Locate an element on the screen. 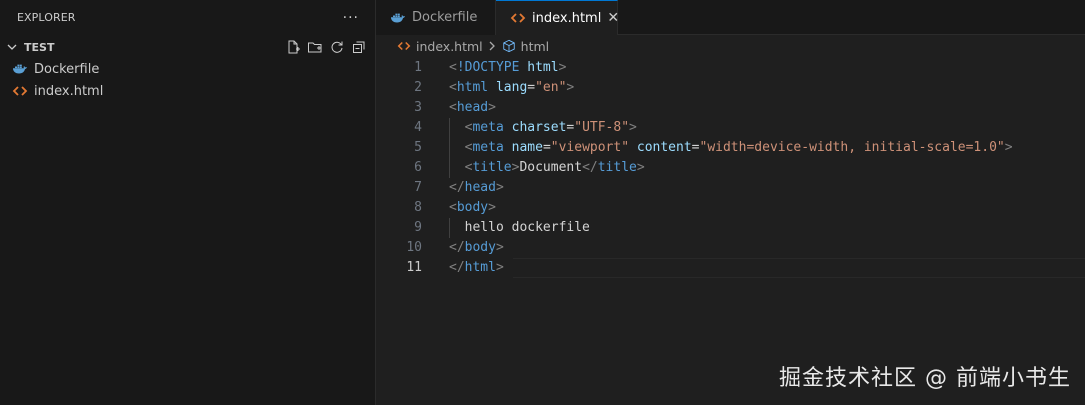 Image resolution: width=1085 pixels, height=405 pixels. file-item-index-html: index.html is located at coordinates (187, 91).